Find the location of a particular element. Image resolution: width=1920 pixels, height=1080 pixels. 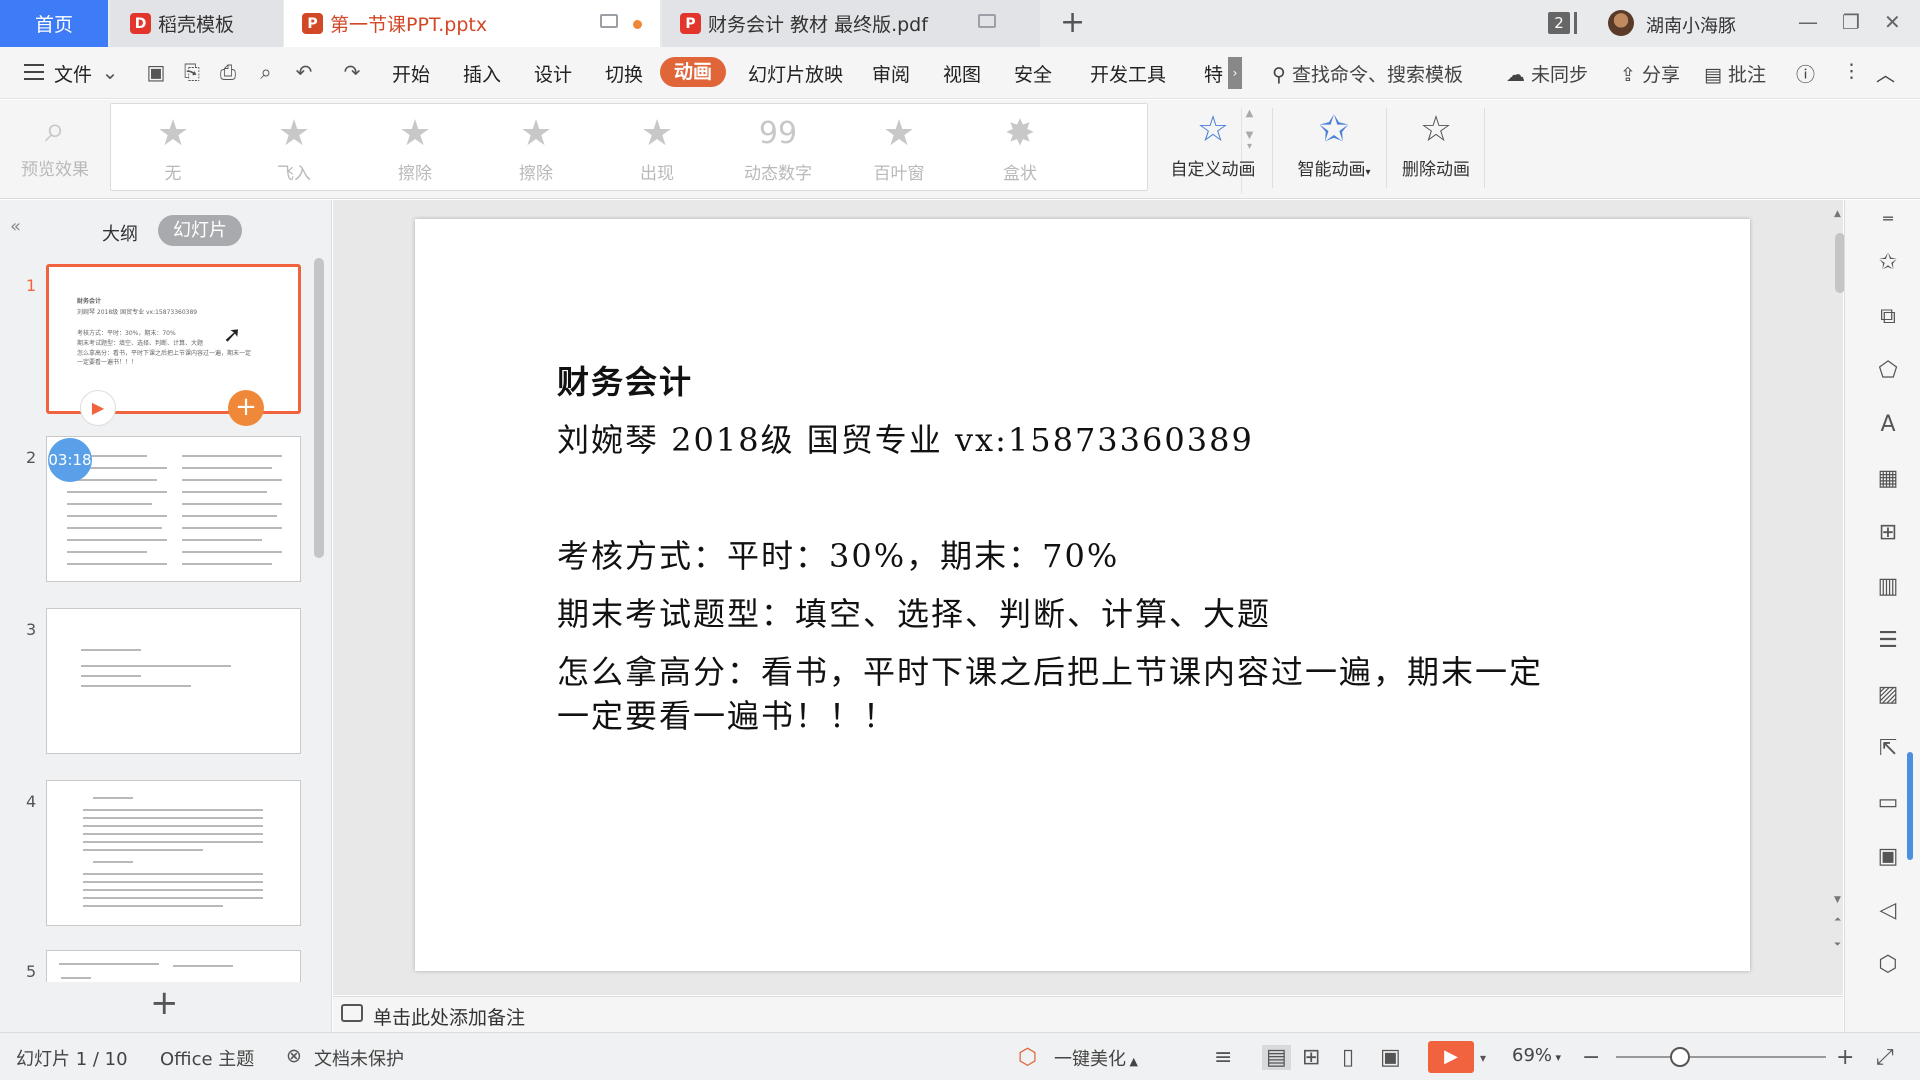

shape-icon: ⬠ is located at coordinates (1888, 371).